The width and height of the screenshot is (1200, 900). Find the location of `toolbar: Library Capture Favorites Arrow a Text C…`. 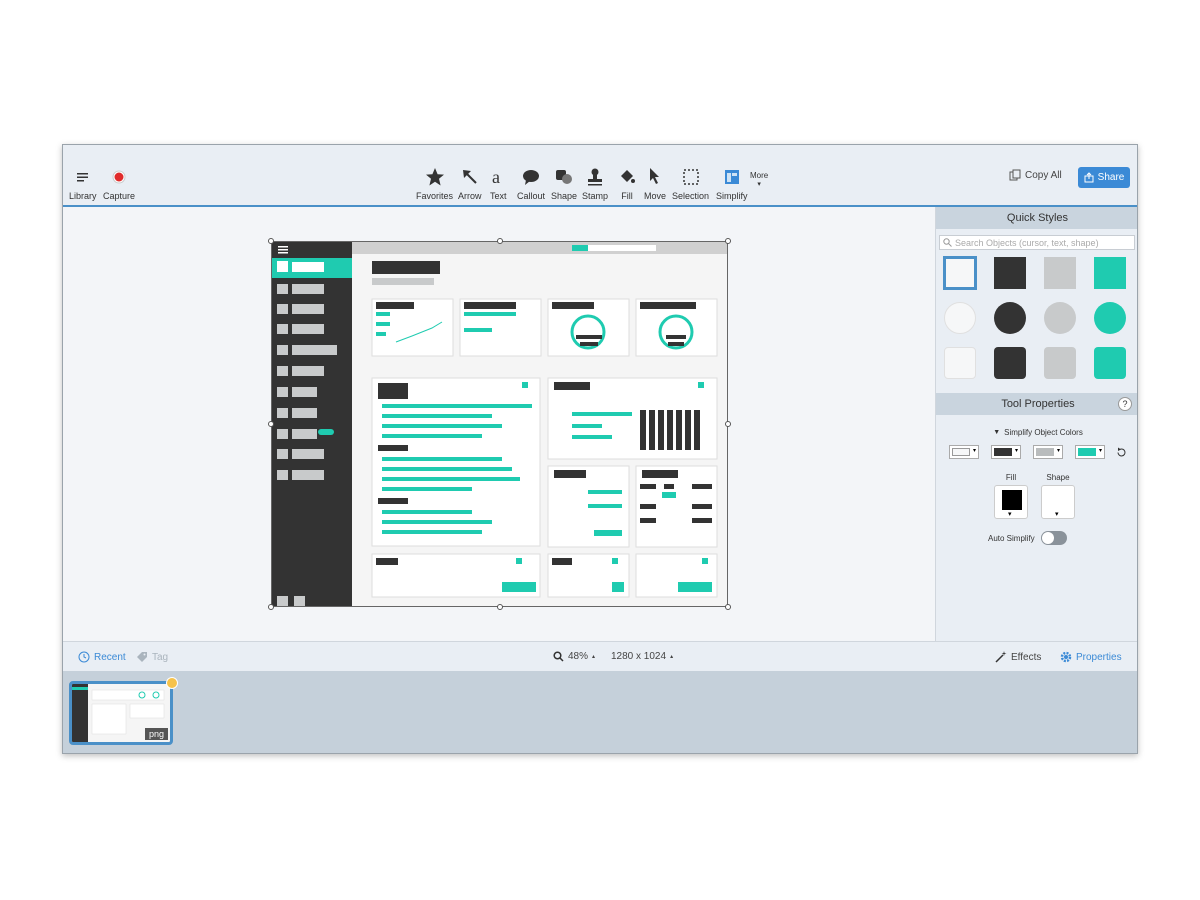

toolbar: Library Capture Favorites Arrow a Text C… is located at coordinates (600, 176).